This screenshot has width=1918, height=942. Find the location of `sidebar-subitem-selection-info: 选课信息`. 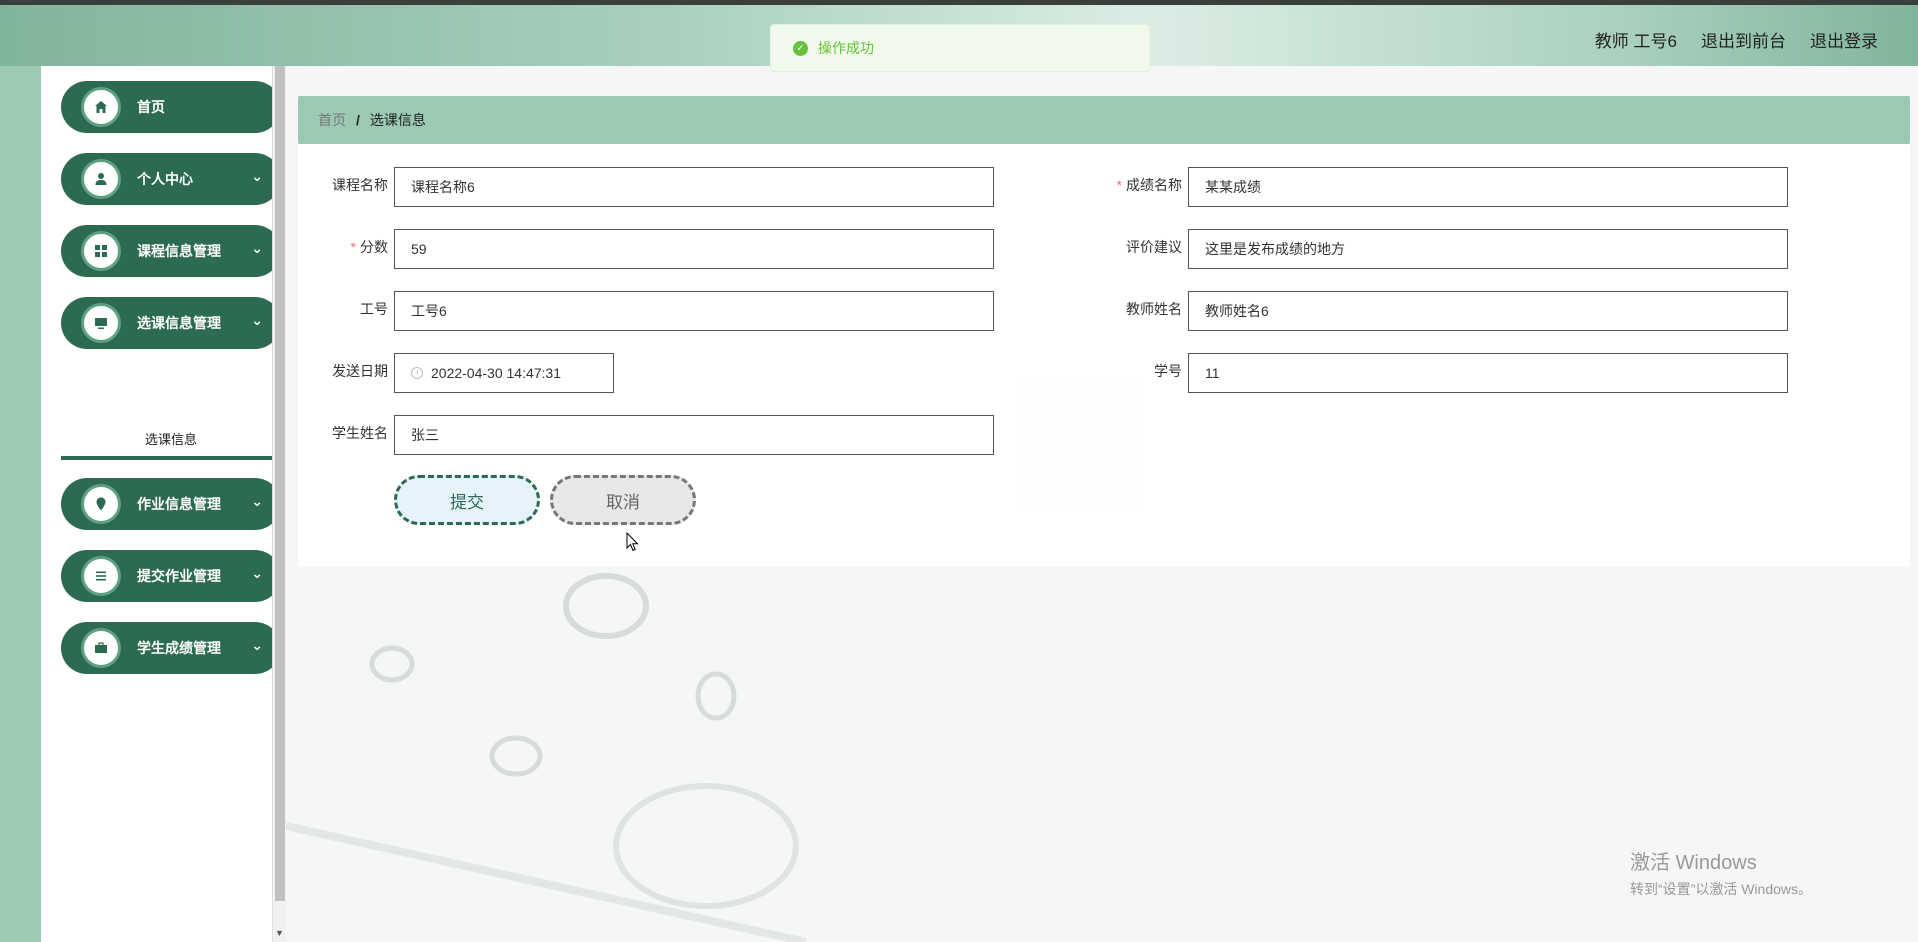

sidebar-subitem-selection-info: 选课信息 is located at coordinates (171, 441).